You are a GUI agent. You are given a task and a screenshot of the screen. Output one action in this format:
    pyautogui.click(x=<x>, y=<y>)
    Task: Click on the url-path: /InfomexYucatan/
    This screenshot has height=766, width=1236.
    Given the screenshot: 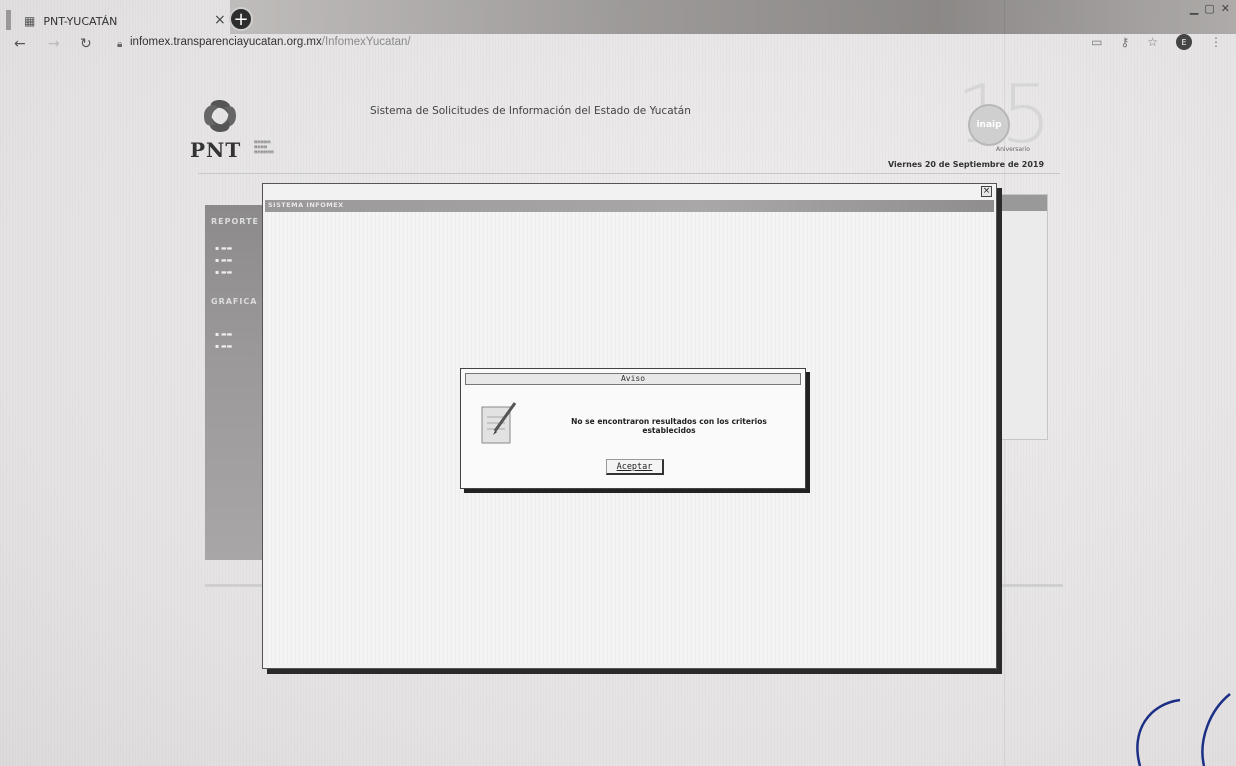 What is the action you would take?
    pyautogui.click(x=366, y=42)
    